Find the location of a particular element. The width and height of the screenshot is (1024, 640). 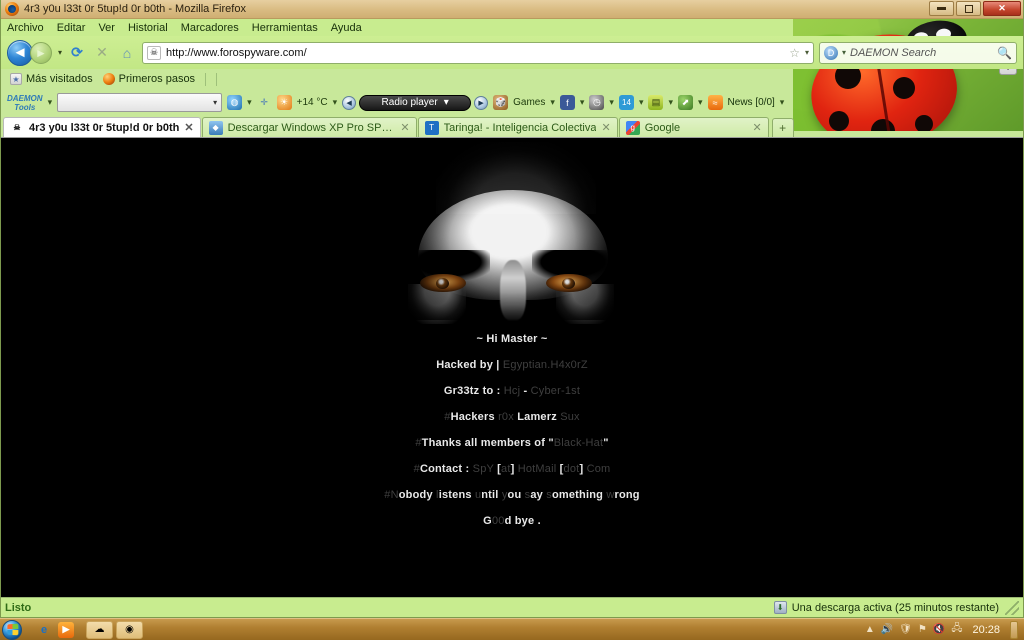

radio-prev-icon: ◀ is located at coordinates (349, 102).